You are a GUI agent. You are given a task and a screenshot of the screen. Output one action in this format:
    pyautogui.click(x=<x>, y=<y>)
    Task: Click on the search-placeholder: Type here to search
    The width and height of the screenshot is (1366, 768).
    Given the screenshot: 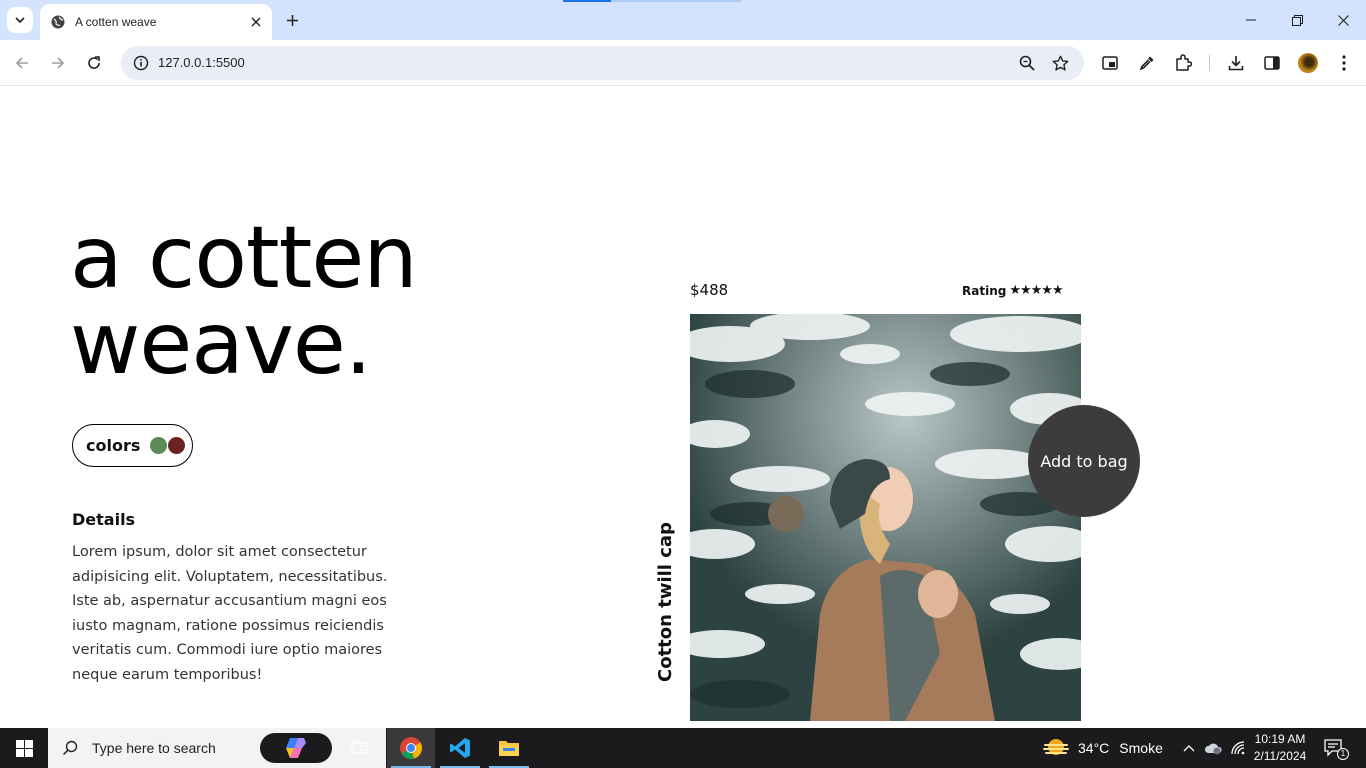 What is the action you would take?
    pyautogui.click(x=154, y=748)
    